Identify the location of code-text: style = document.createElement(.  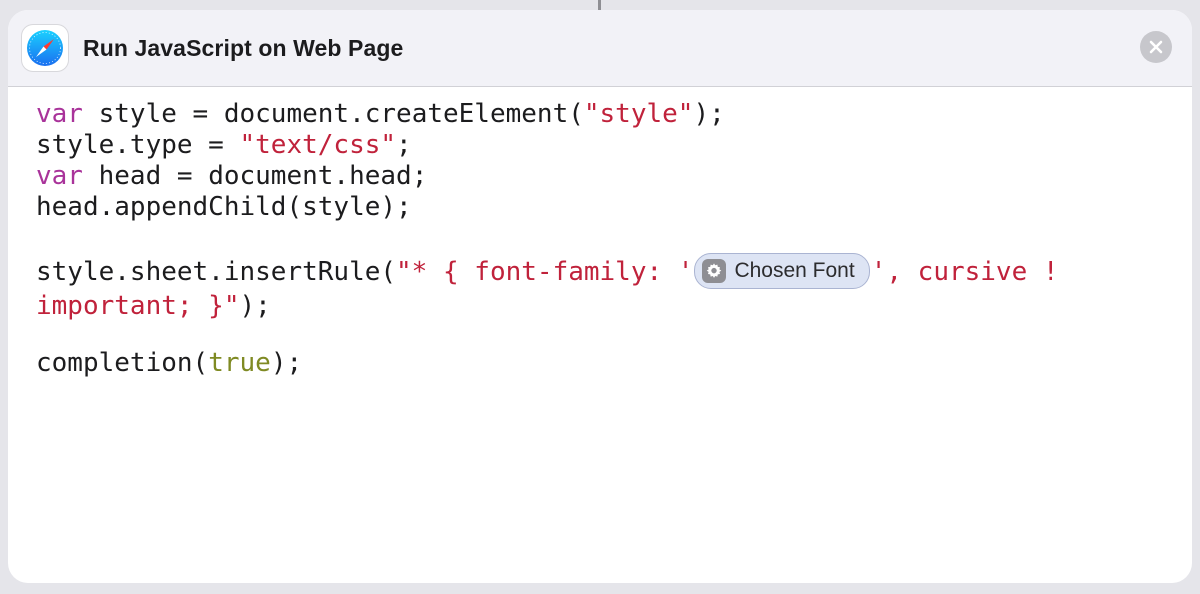
(333, 114).